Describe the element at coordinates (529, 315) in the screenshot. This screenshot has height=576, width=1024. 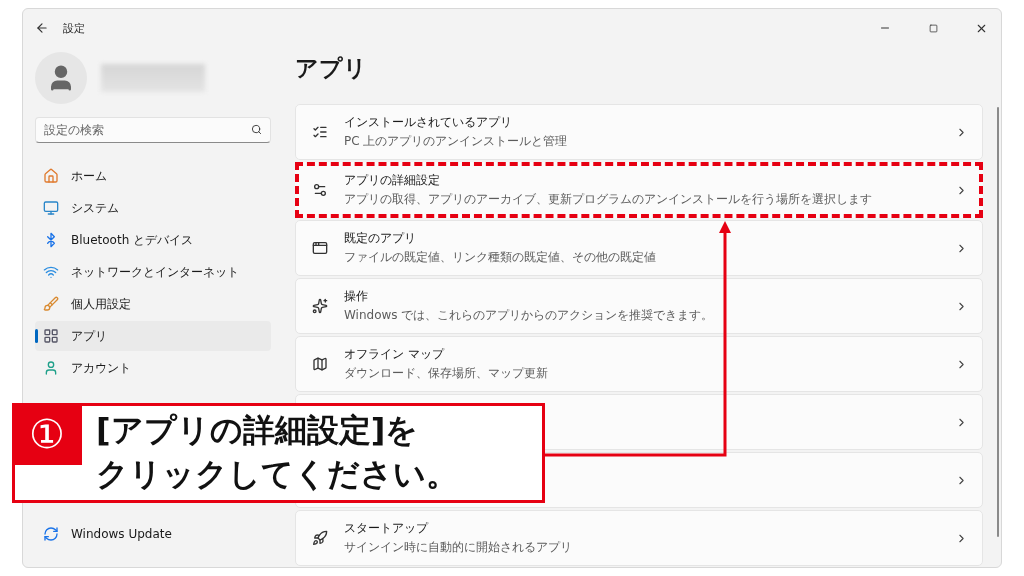
I see `card-subtitle: Windows では、これらのアプリからのアクションを推奨できます。` at that location.